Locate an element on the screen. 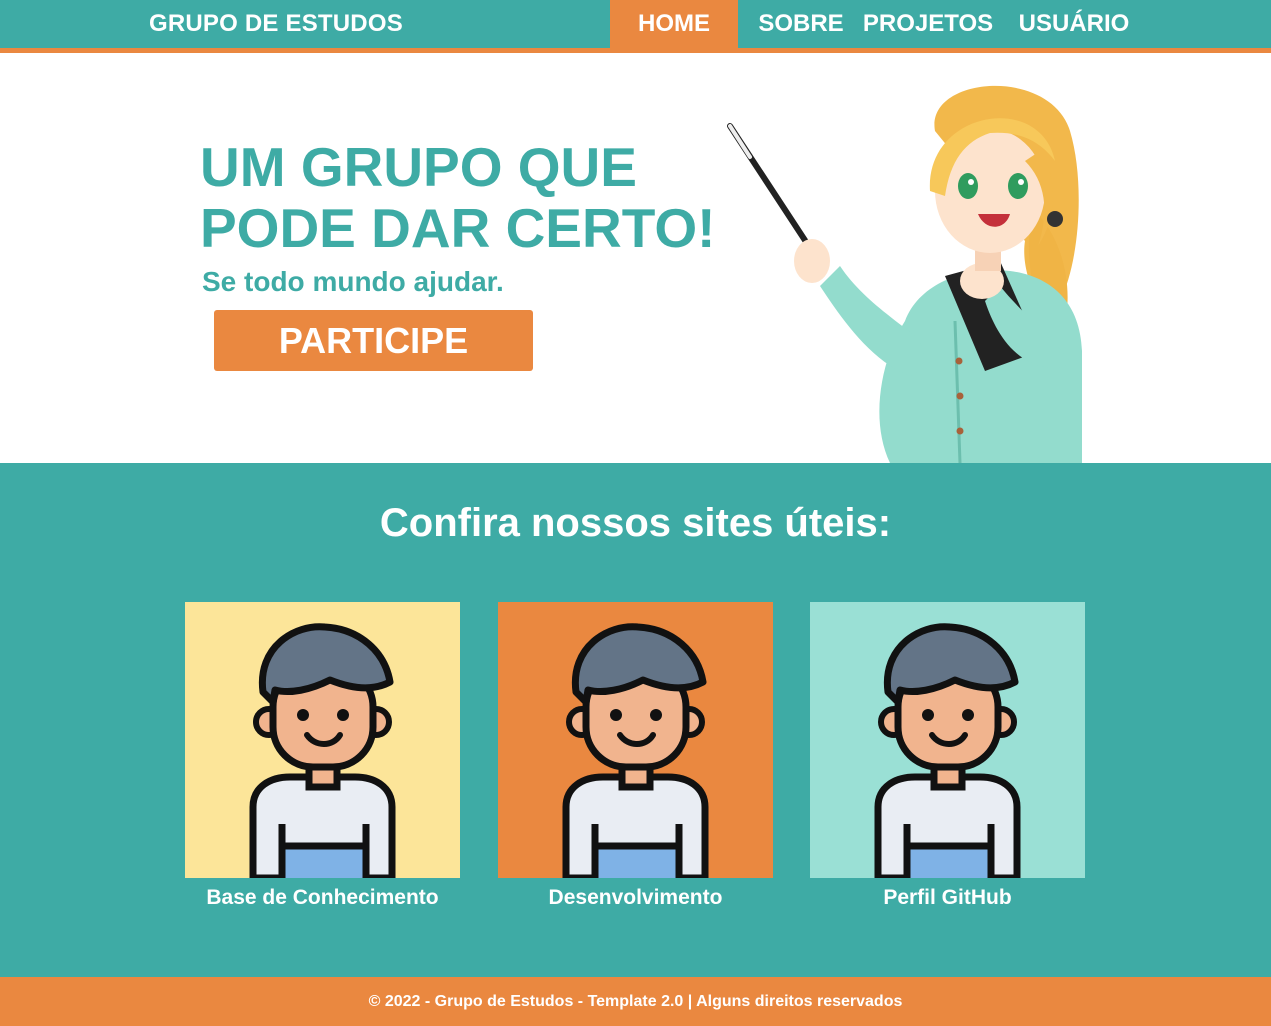 The image size is (1271, 1026). nav-usuario: USUÁRIO is located at coordinates (1074, 24).